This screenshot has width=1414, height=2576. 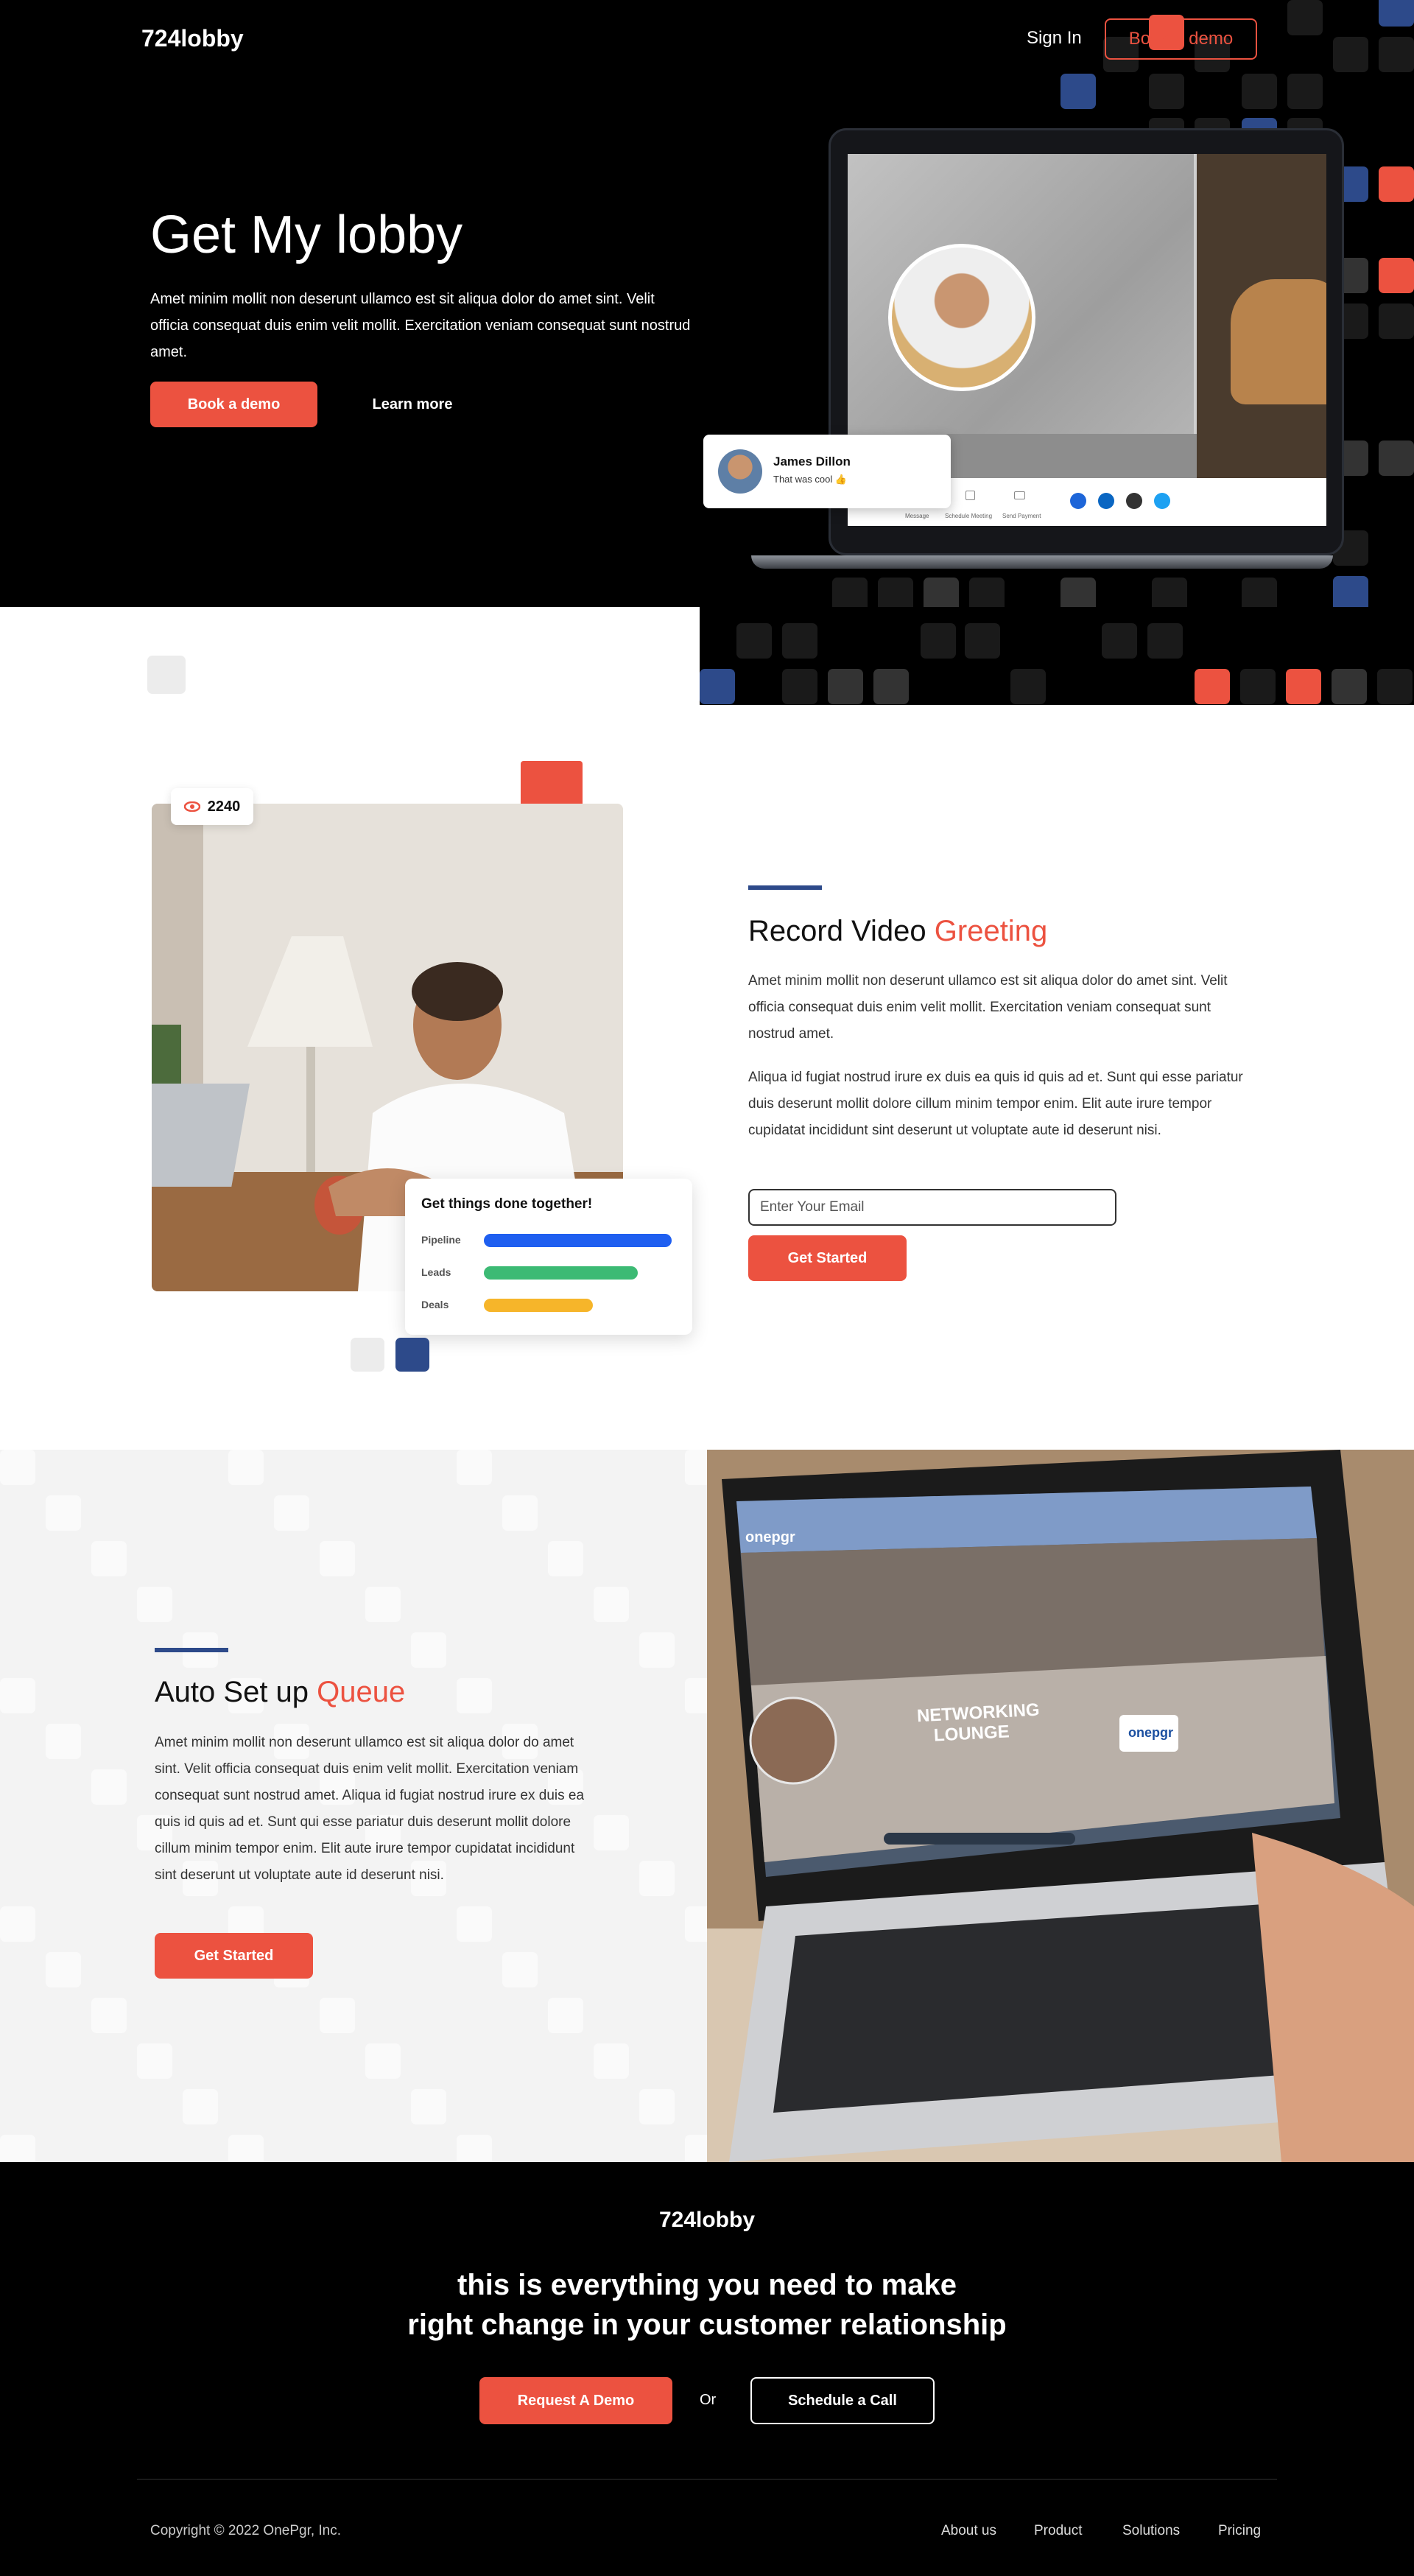 What do you see at coordinates (1054, 38) in the screenshot?
I see `sign-in-link: Sign In` at bounding box center [1054, 38].